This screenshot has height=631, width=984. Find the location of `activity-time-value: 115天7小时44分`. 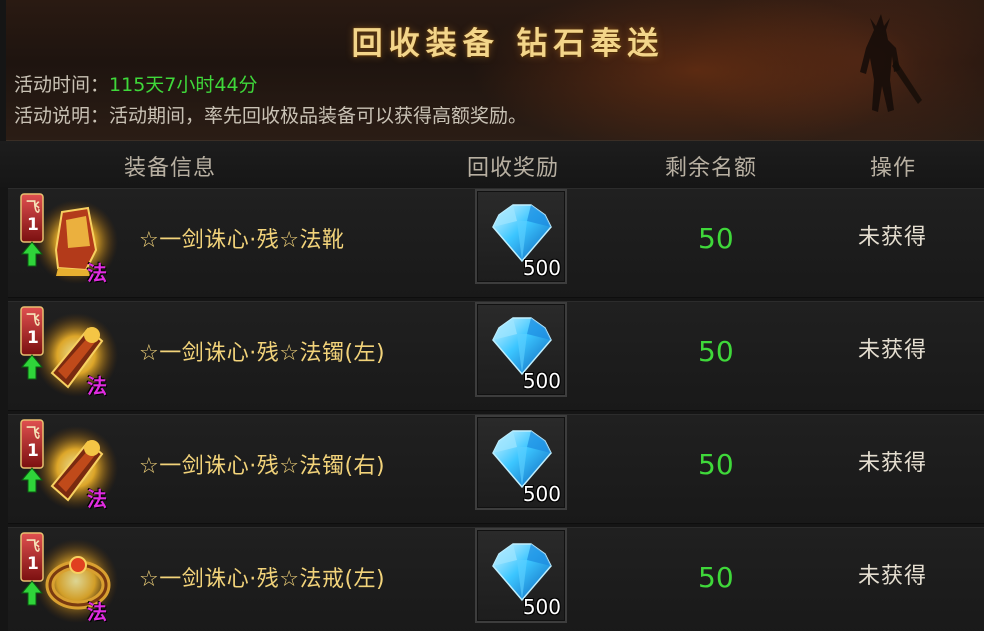

activity-time-value: 115天7小时44分 is located at coordinates (183, 85).